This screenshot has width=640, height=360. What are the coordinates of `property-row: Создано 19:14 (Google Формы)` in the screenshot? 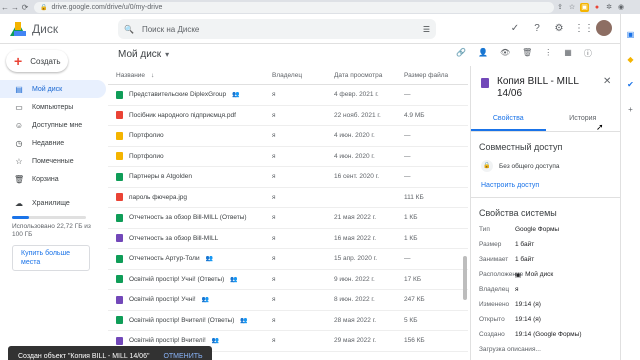 It's located at (545, 334).